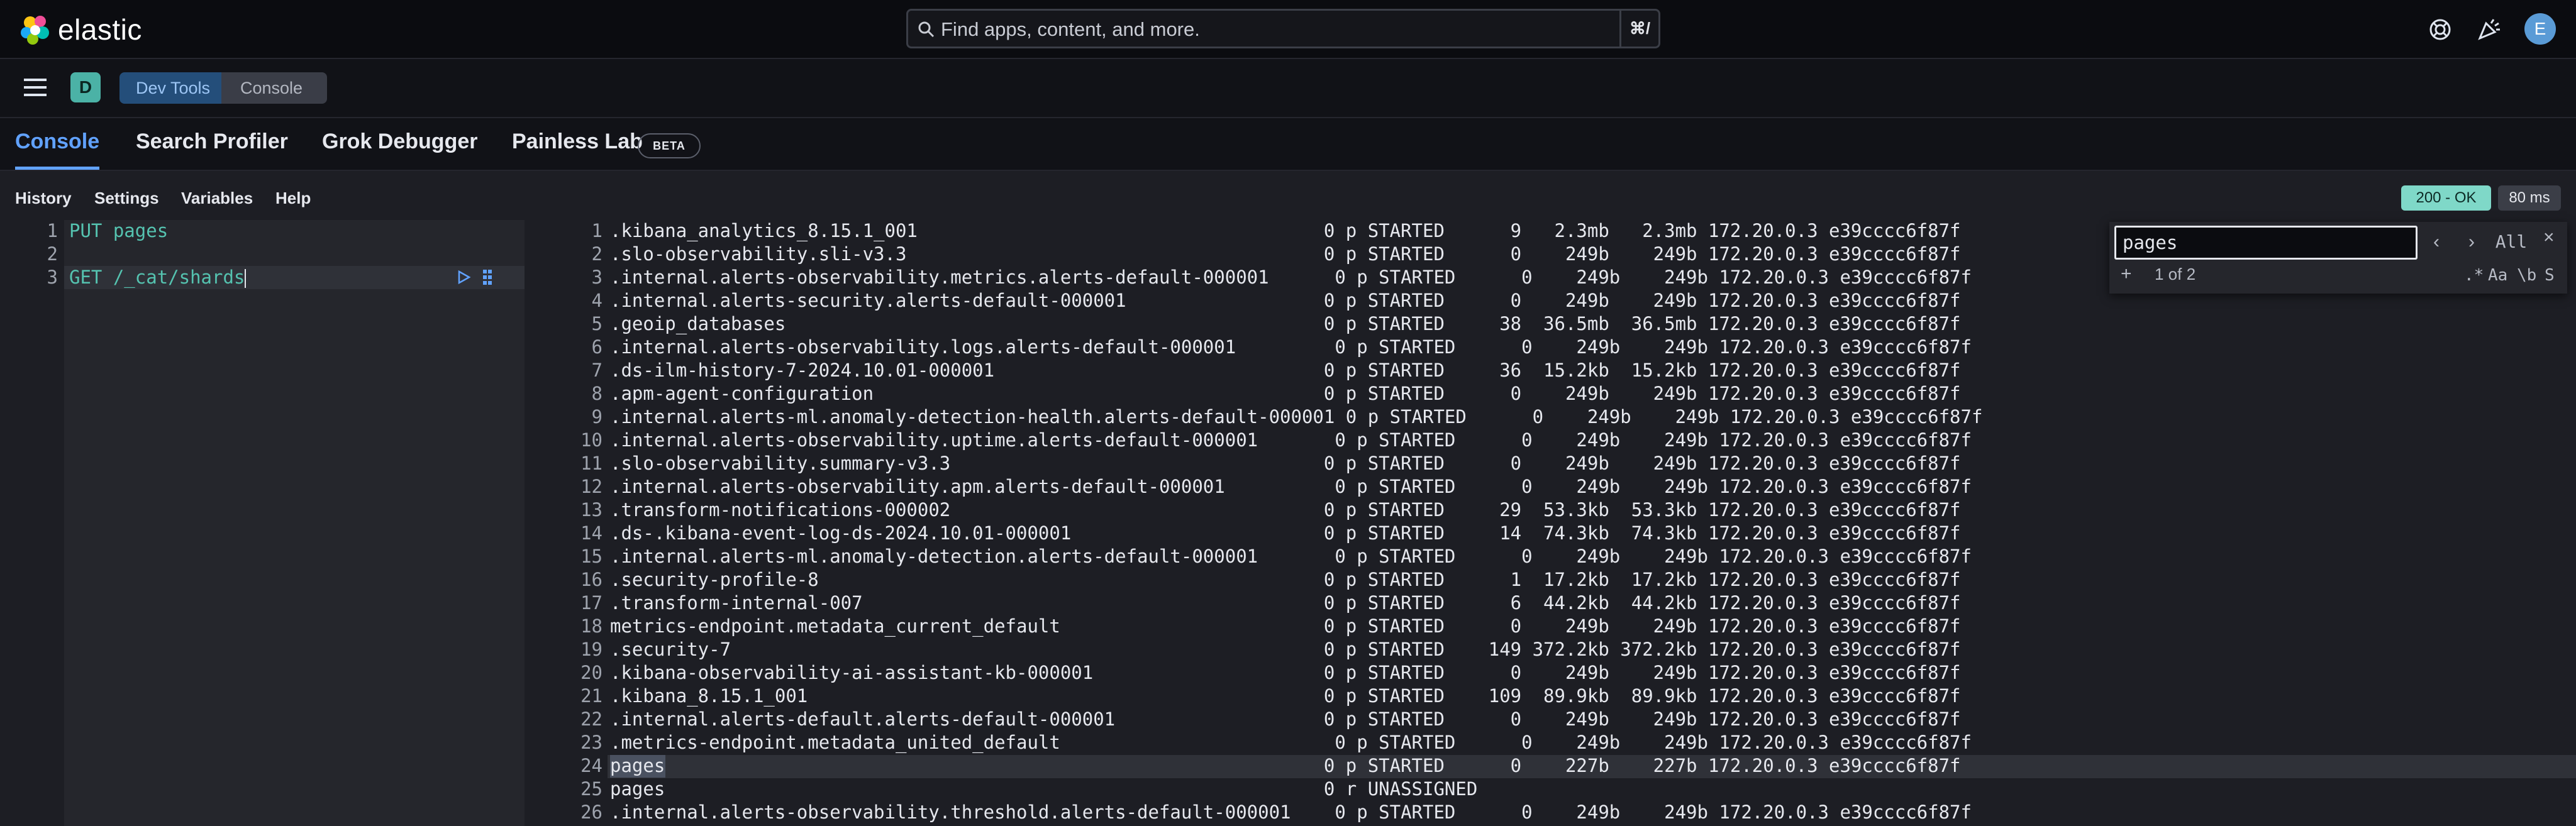 The image size is (2576, 826). Describe the element at coordinates (86, 277) in the screenshot. I see `http-method: GET` at that location.